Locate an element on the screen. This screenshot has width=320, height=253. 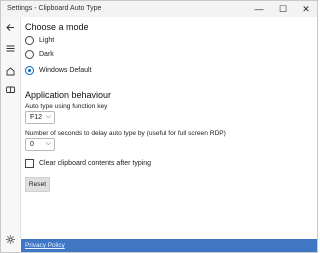
delay-select: 0 ⌵ is located at coordinates (40, 144).